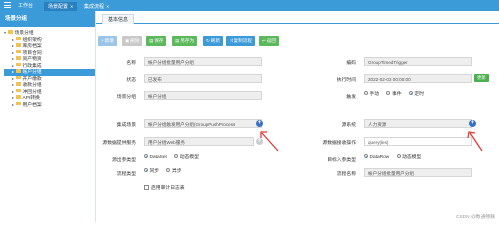  What do you see at coordinates (155, 157) in the screenshot?
I see `src-type-option-dataset: DataSet` at bounding box center [155, 157].